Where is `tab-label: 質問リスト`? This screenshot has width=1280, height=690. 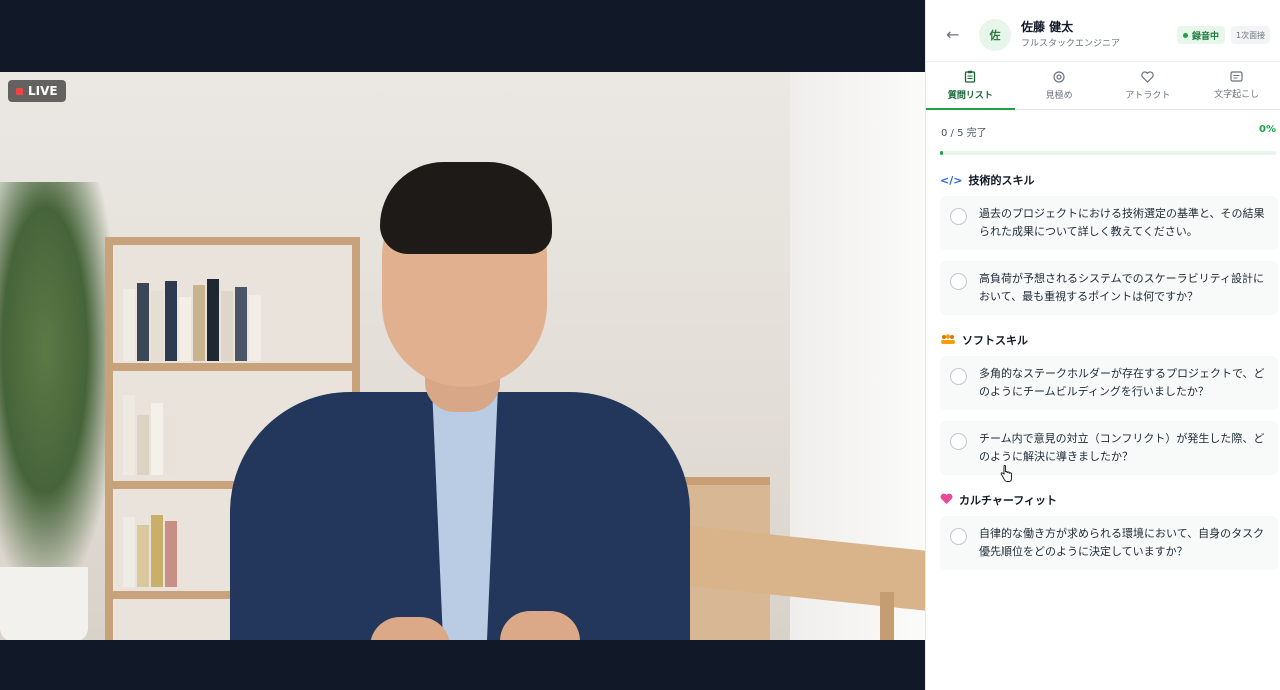
tab-label: 質問リスト is located at coordinates (970, 96).